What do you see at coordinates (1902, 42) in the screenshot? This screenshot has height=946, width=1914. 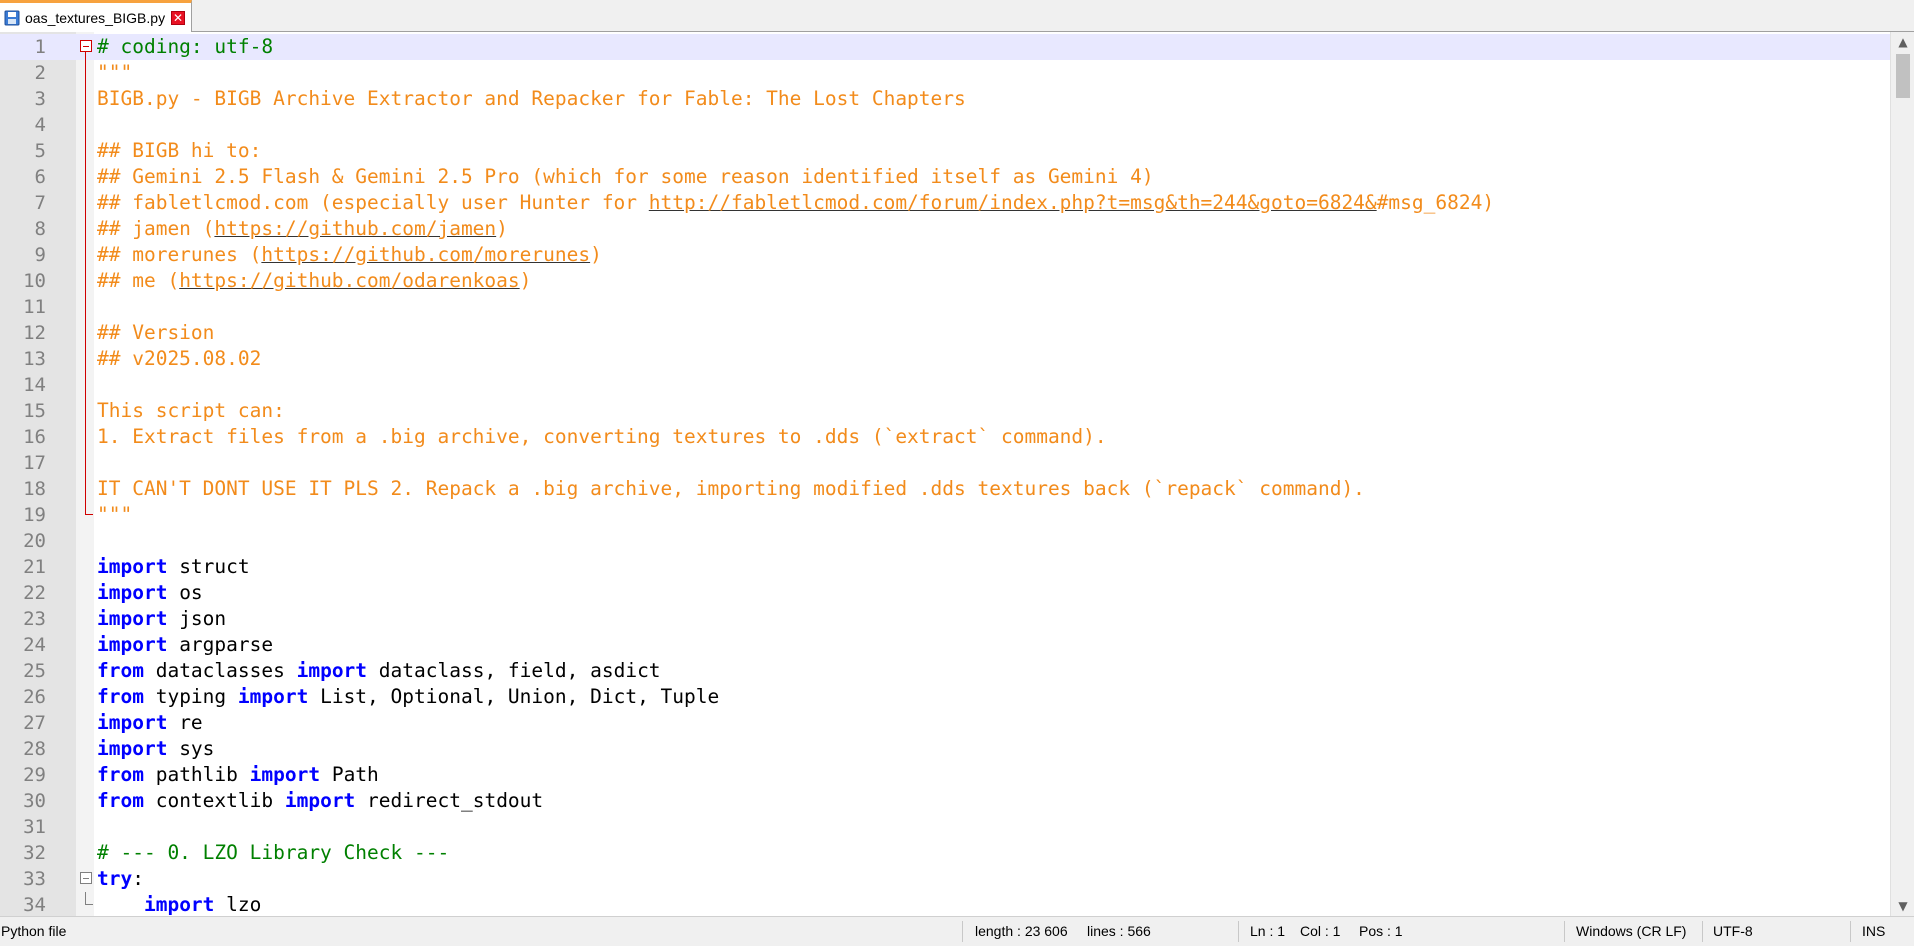 I see `scroll-up-icon: ▲` at bounding box center [1902, 42].